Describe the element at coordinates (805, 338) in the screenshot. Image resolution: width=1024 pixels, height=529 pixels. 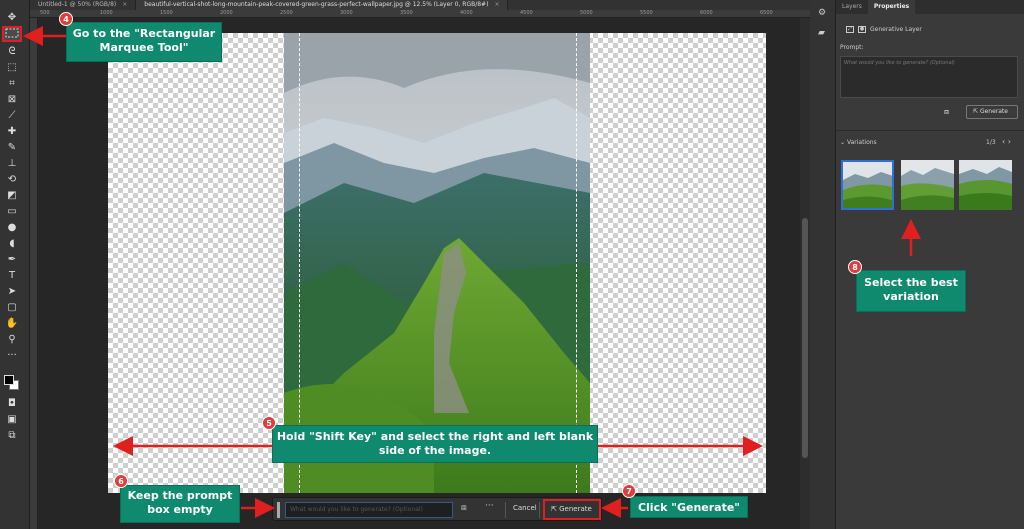
I see `scroll-thumb` at that location.